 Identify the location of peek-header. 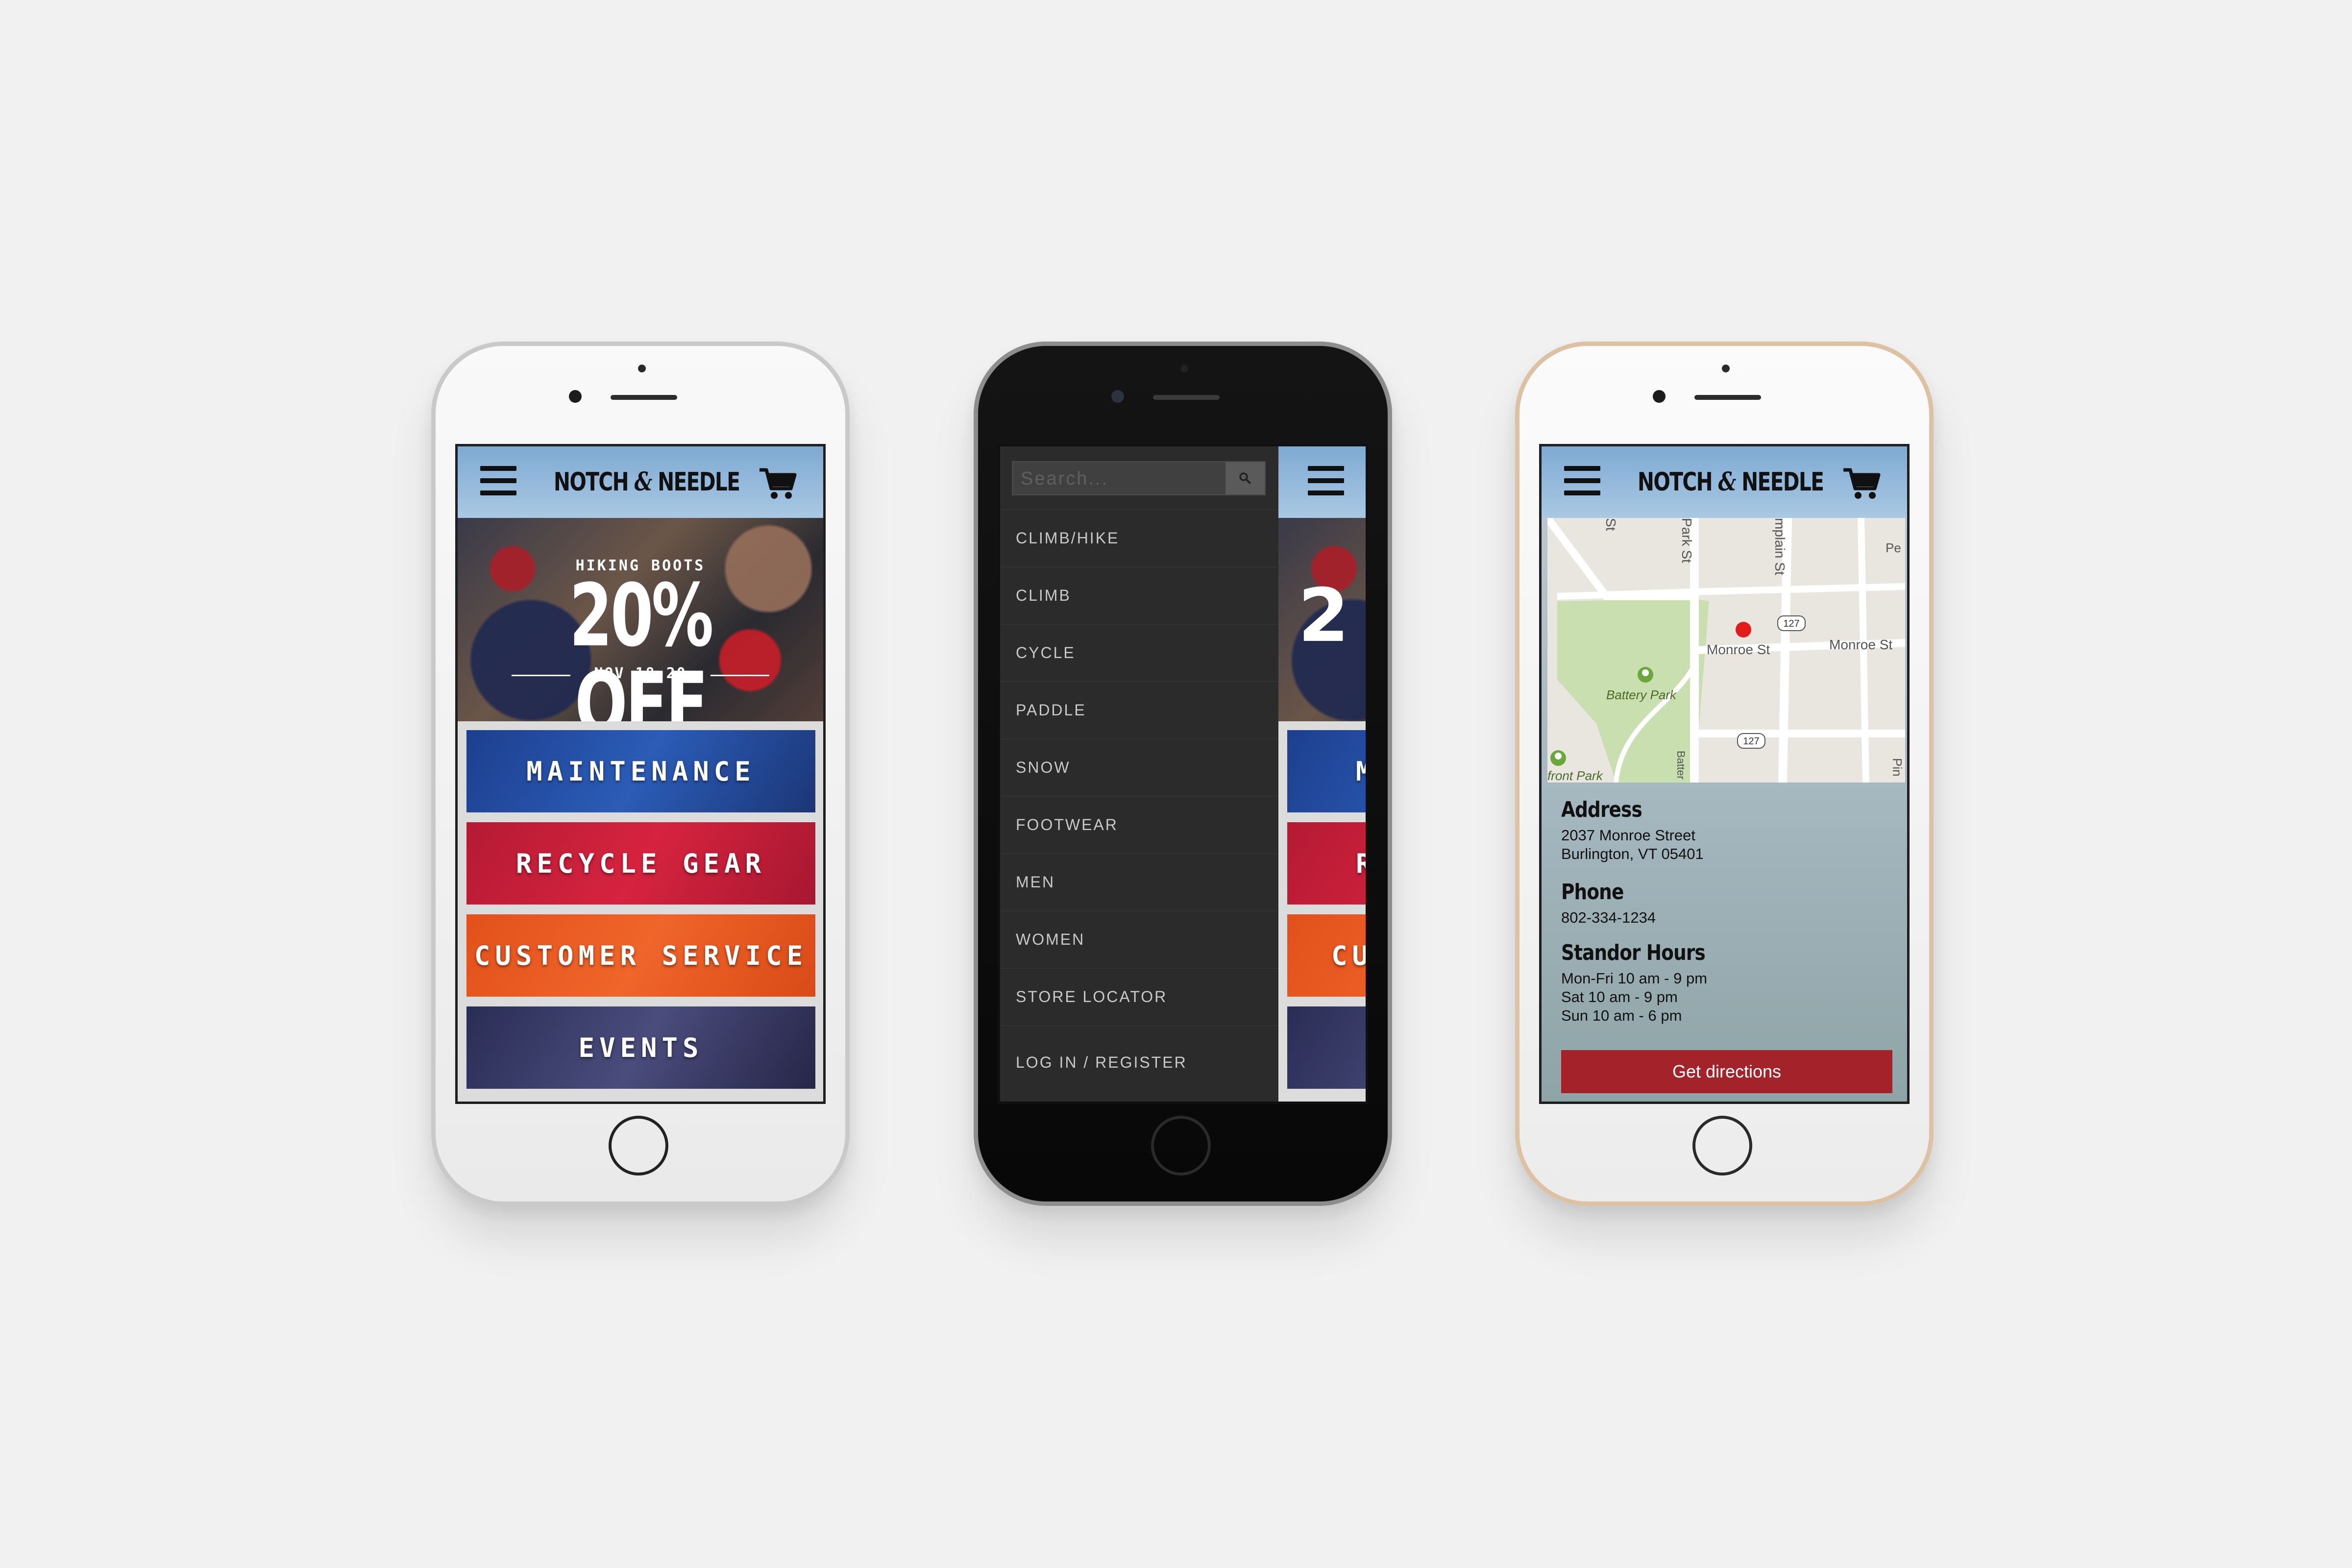
(1322, 482).